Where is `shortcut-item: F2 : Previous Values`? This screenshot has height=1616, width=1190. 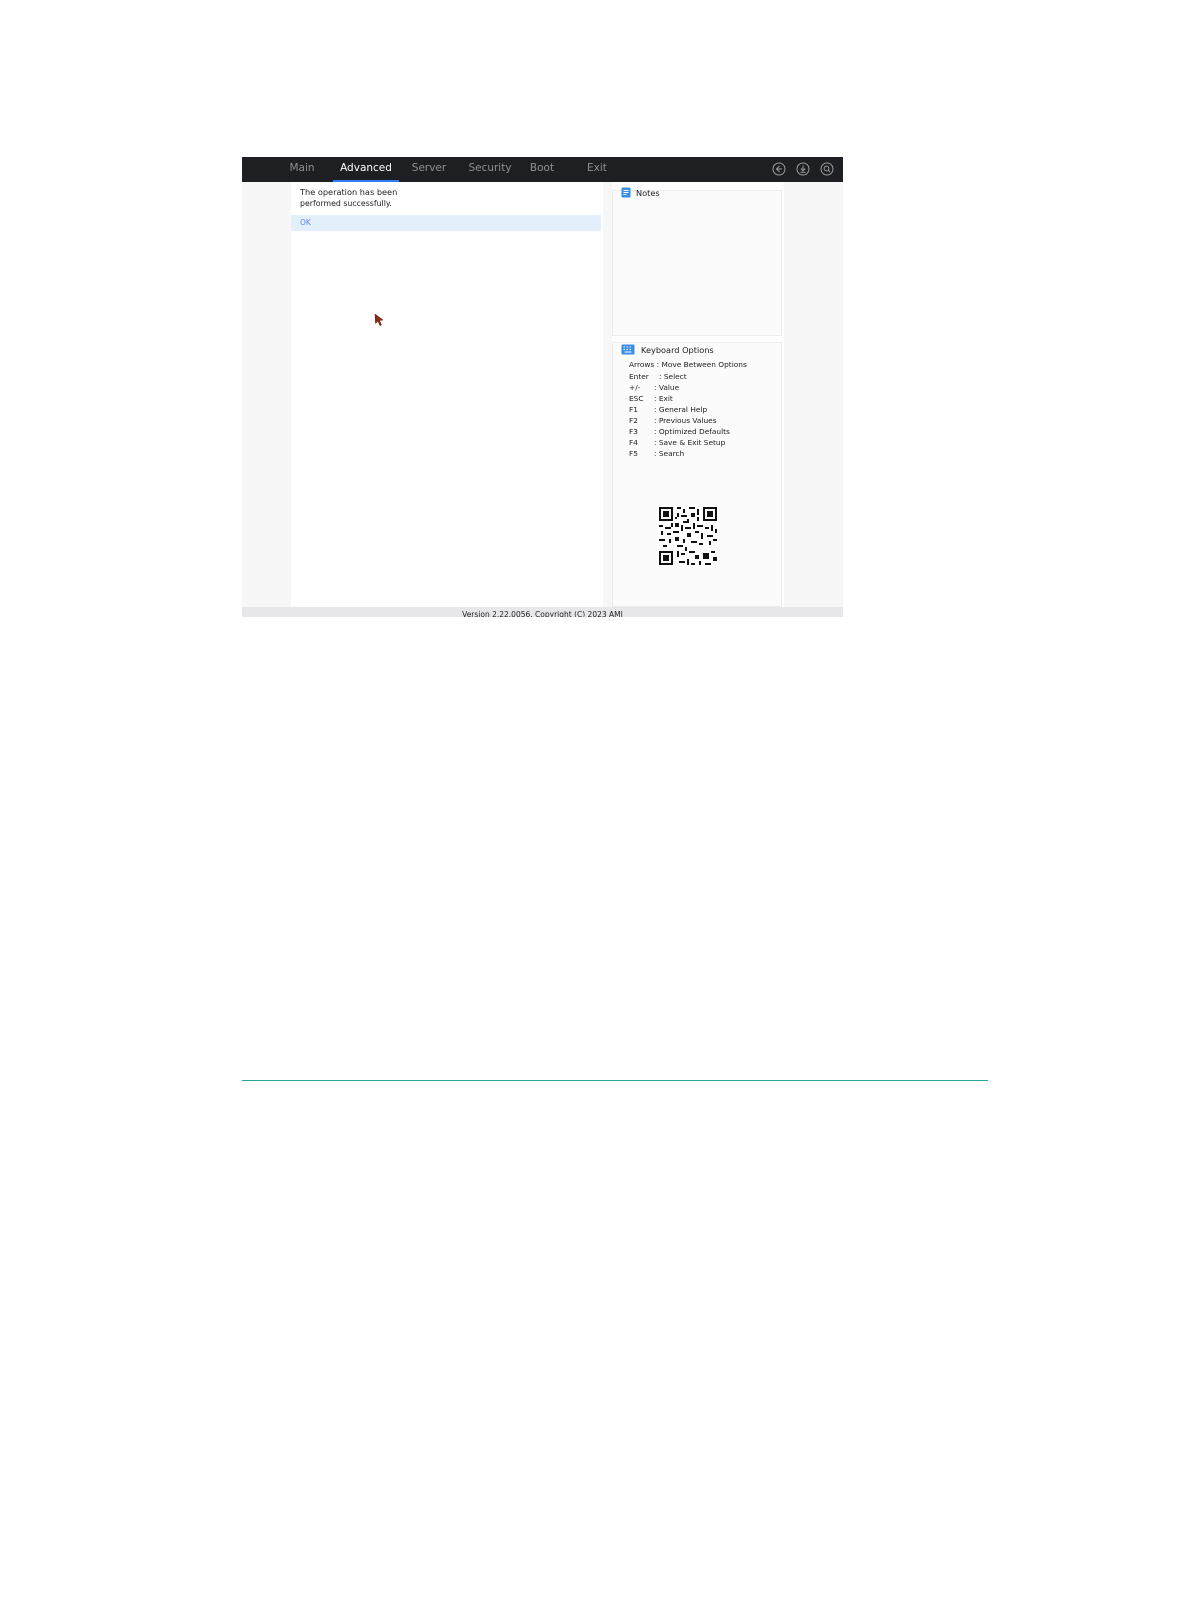 shortcut-item: F2 : Previous Values is located at coordinates (709, 420).